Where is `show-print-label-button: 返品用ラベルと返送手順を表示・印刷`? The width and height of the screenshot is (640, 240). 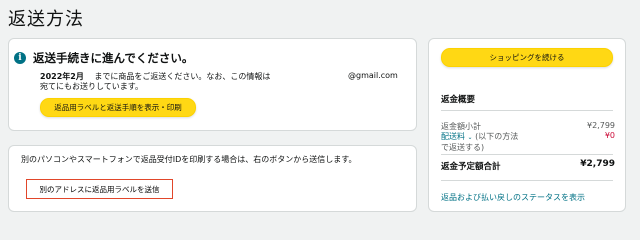
show-print-label-button: 返品用ラベルと返送手順を表示・印刷 is located at coordinates (118, 107).